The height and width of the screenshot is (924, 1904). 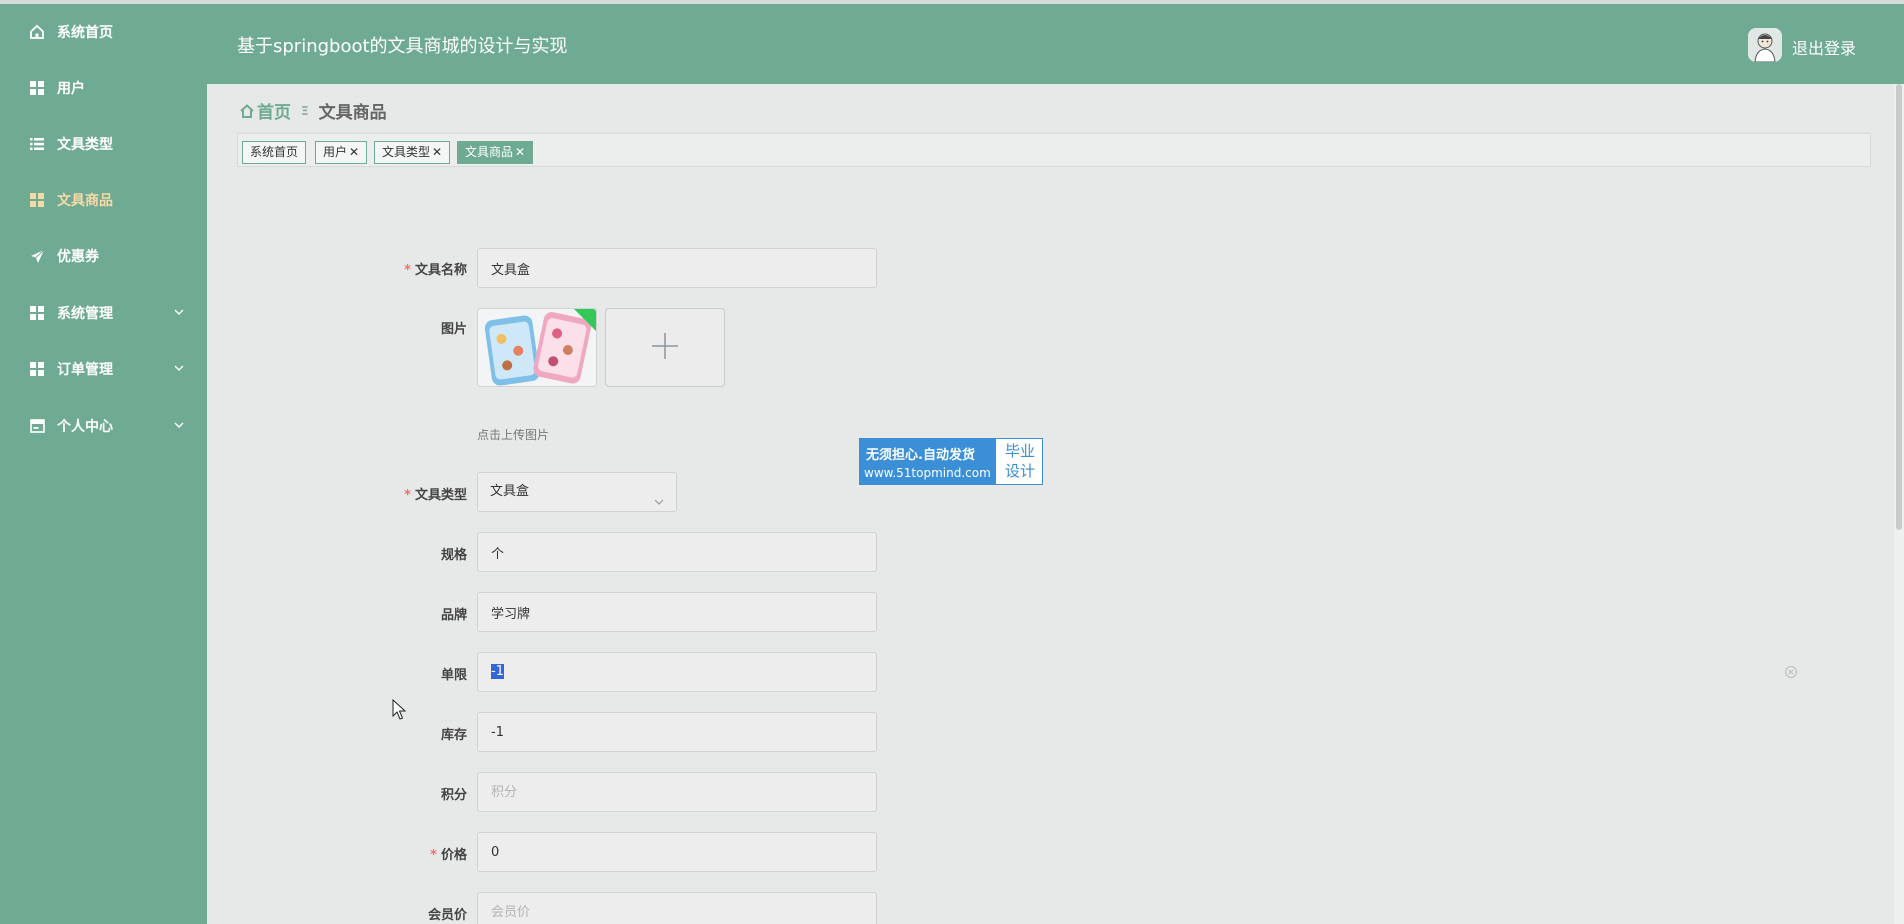 What do you see at coordinates (453, 855) in the screenshot?
I see `label-text: 价格` at bounding box center [453, 855].